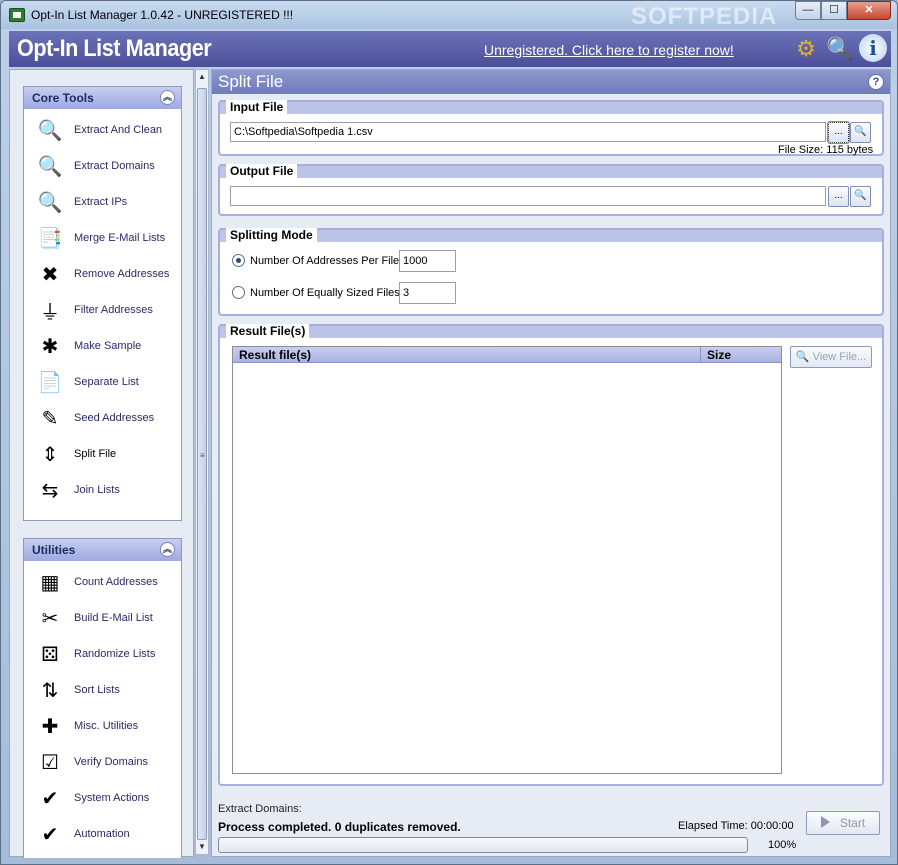  What do you see at coordinates (102, 418) in the screenshot?
I see `sidebar-item-seed-addresses: ✎ Seed Addresses` at bounding box center [102, 418].